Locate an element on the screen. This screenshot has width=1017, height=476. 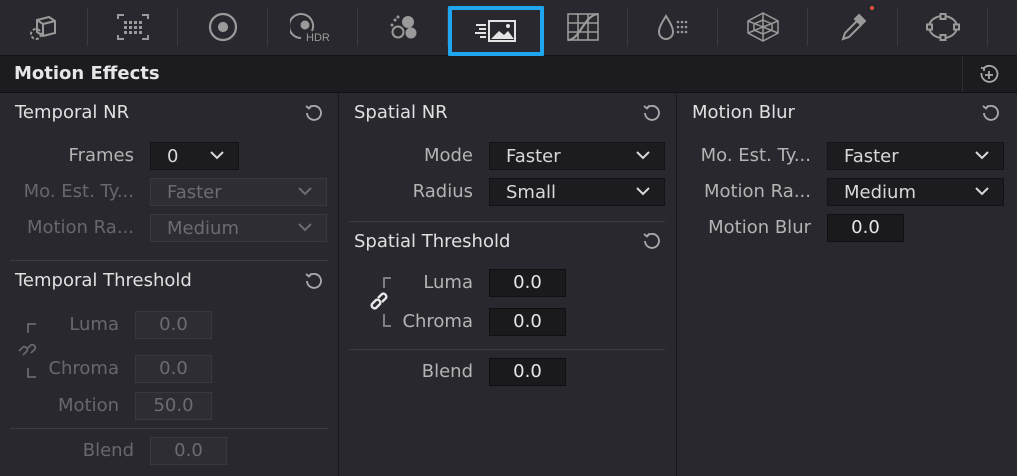
frames-dropdown: 0 is located at coordinates (194, 156).